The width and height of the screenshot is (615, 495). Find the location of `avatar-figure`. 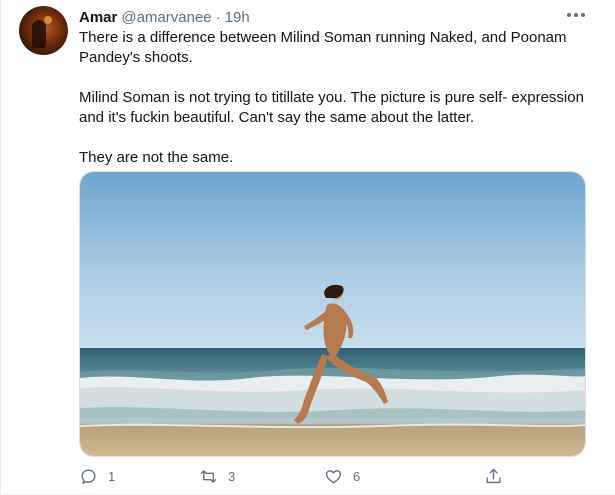

avatar-figure is located at coordinates (39, 34).